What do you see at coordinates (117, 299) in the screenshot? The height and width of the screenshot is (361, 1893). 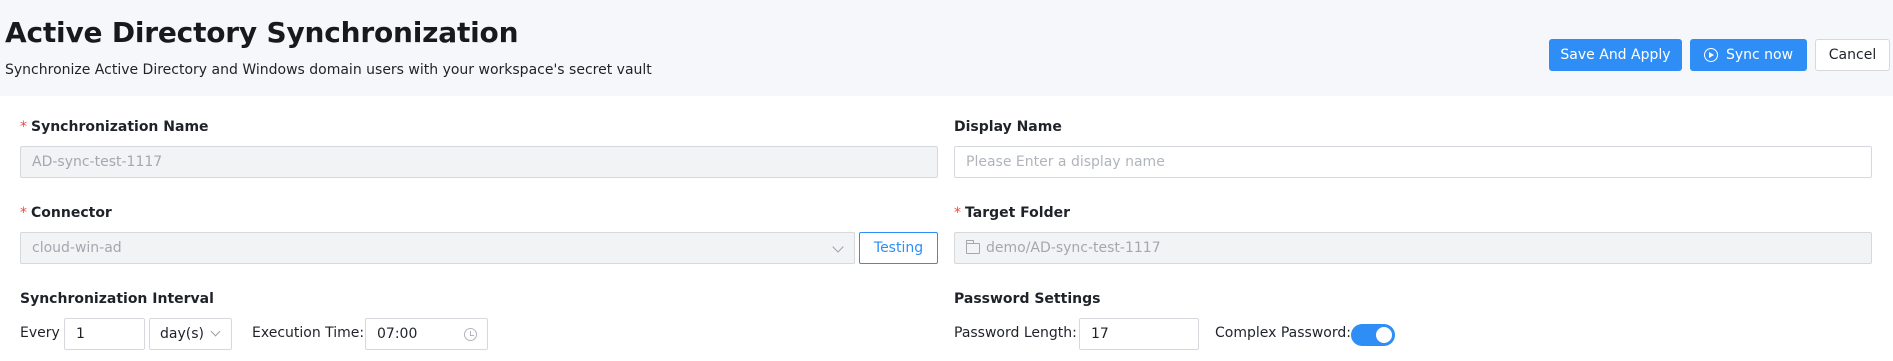 I see `sync-interval-label: Synchronization Interval` at bounding box center [117, 299].